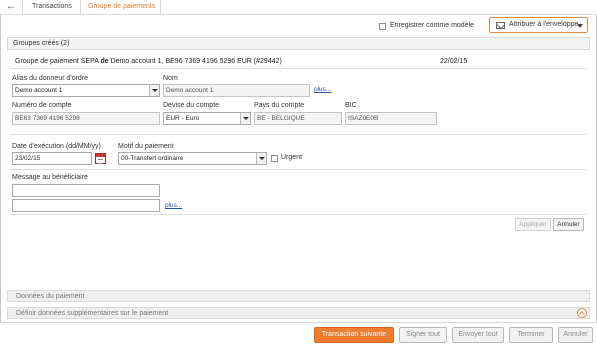 This screenshot has height=346, width=597. I want to click on payment-group-date: 22/02/15, so click(454, 61).